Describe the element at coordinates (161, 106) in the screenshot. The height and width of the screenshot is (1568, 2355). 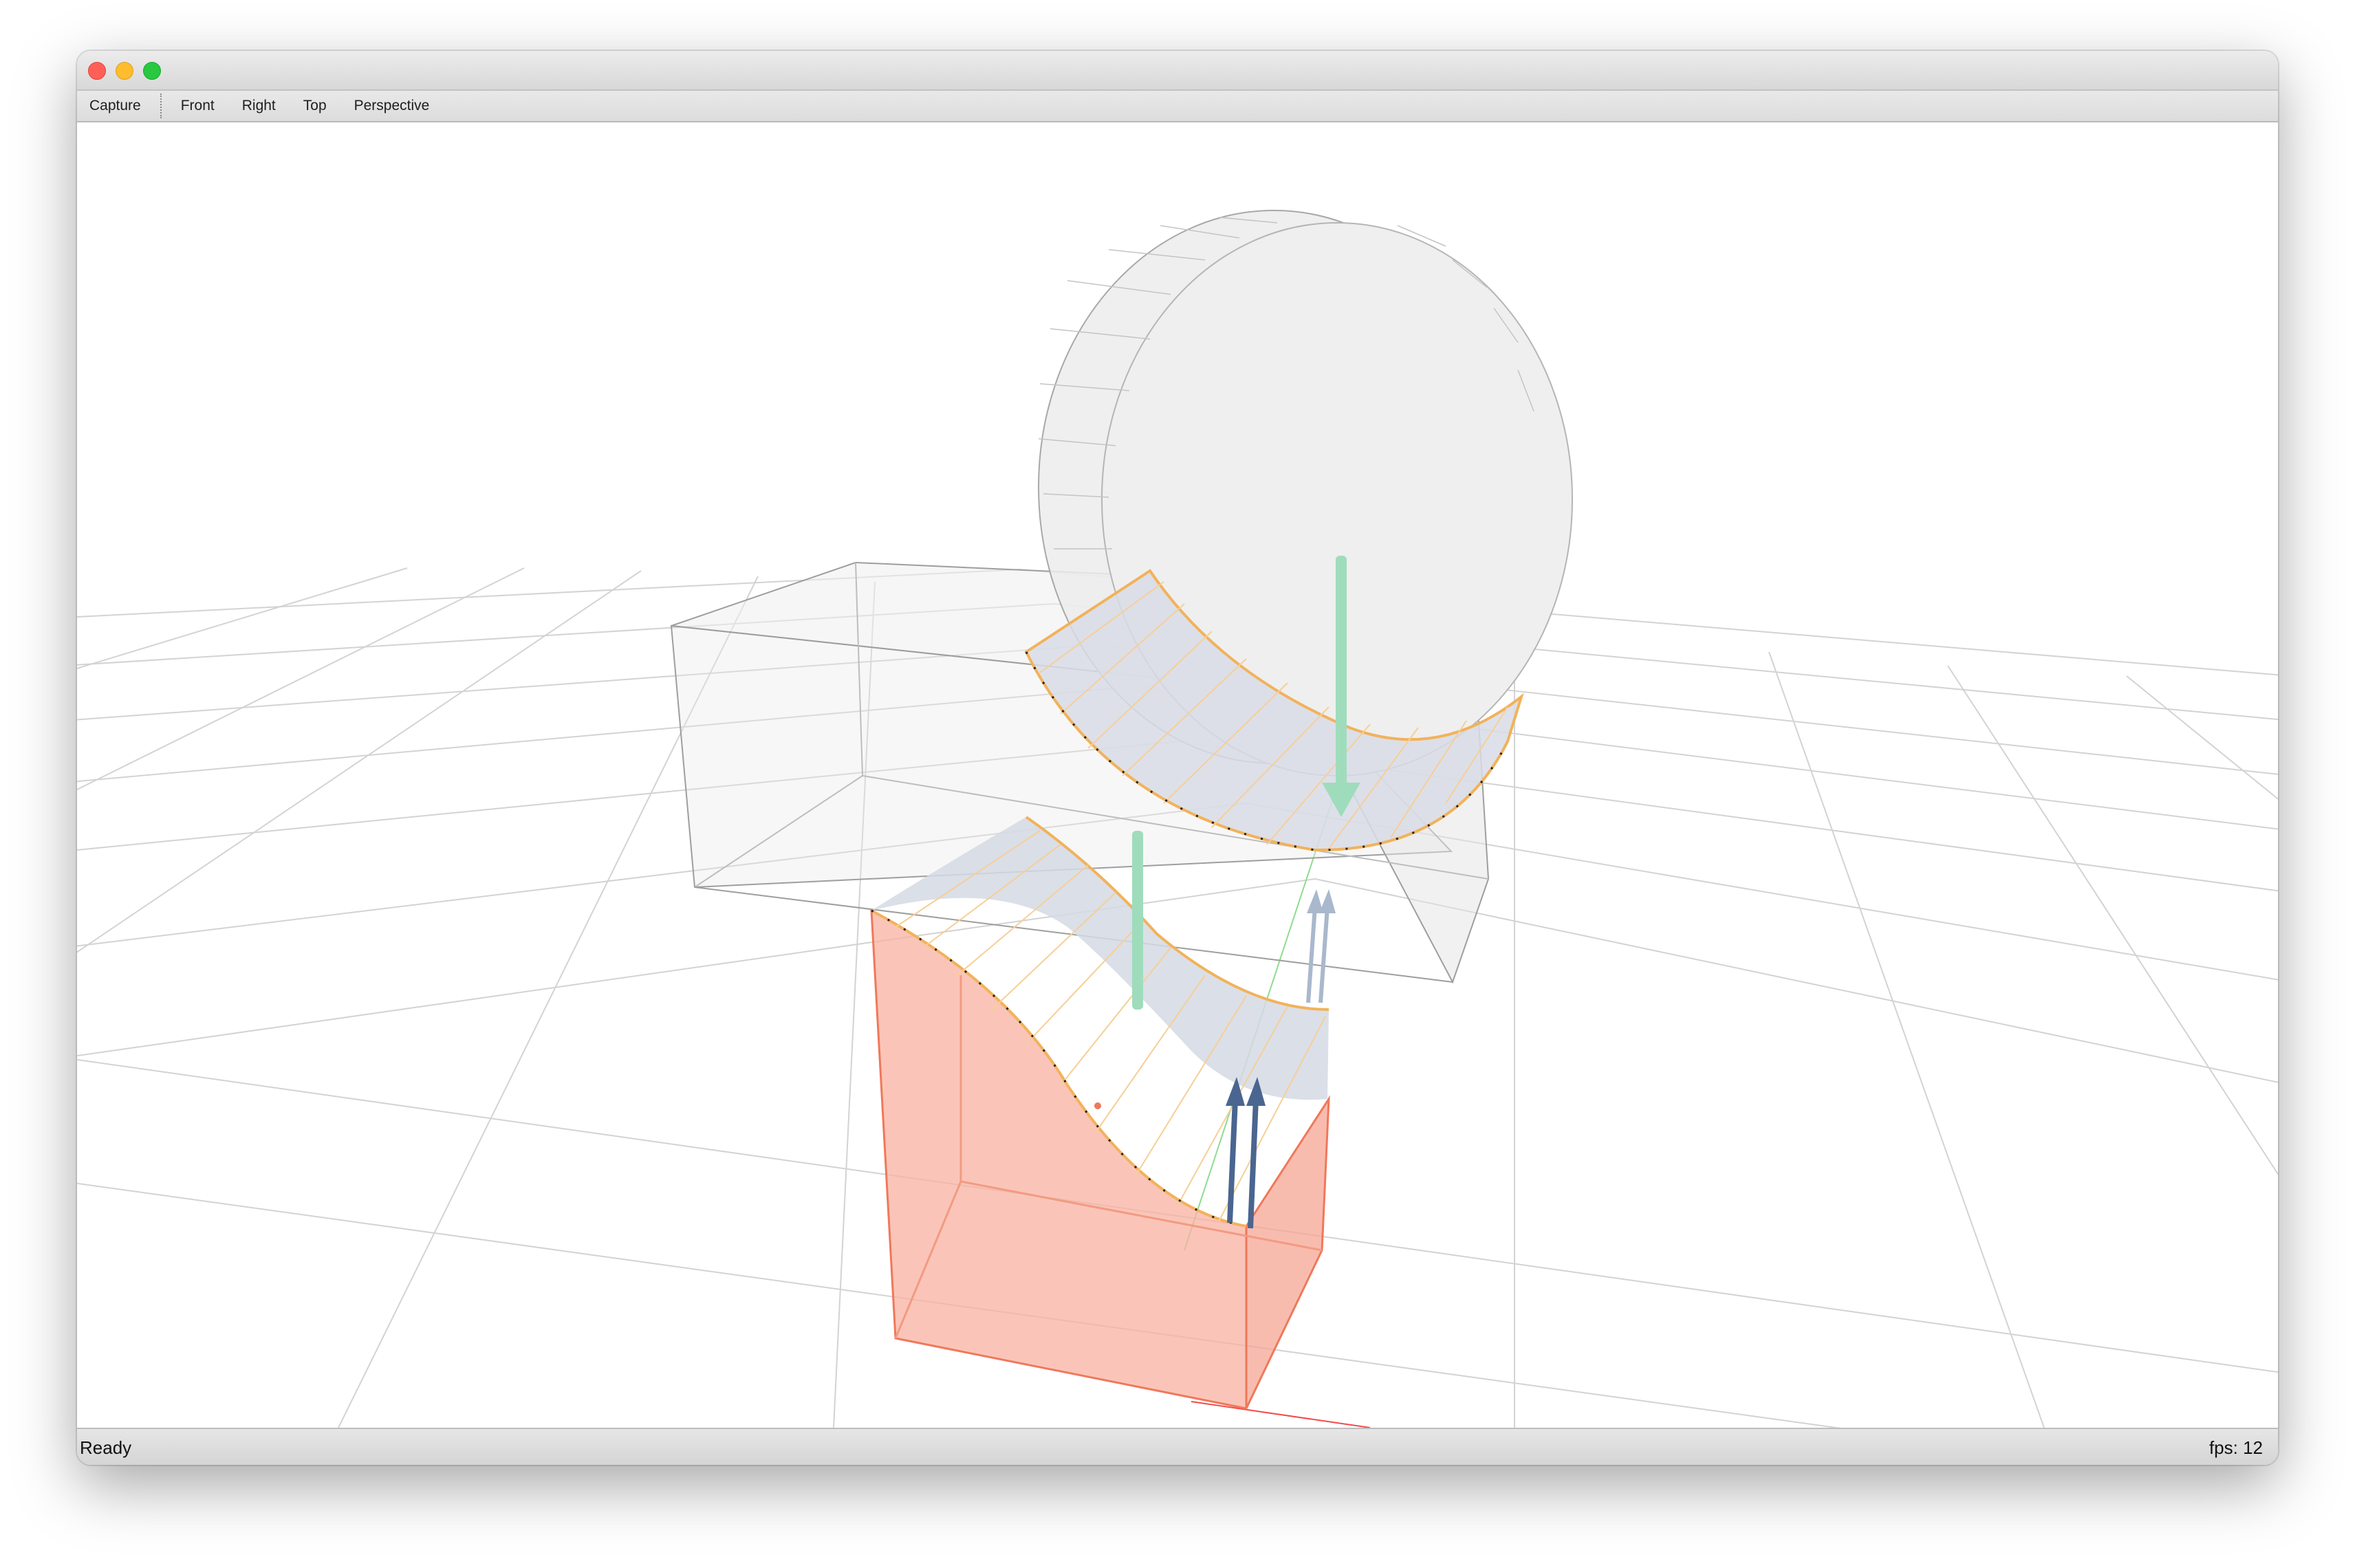
I see `toolbar-separator` at that location.